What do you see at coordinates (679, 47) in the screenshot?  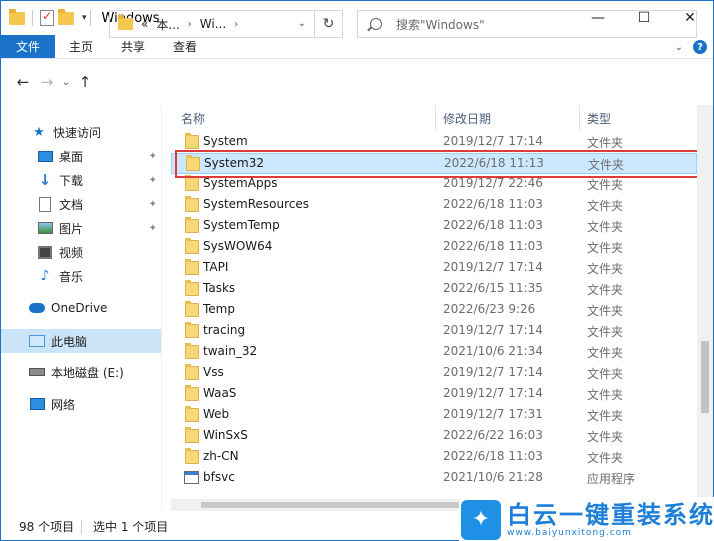 I see `expand-ribbon-chevron-icon: ⌄` at bounding box center [679, 47].